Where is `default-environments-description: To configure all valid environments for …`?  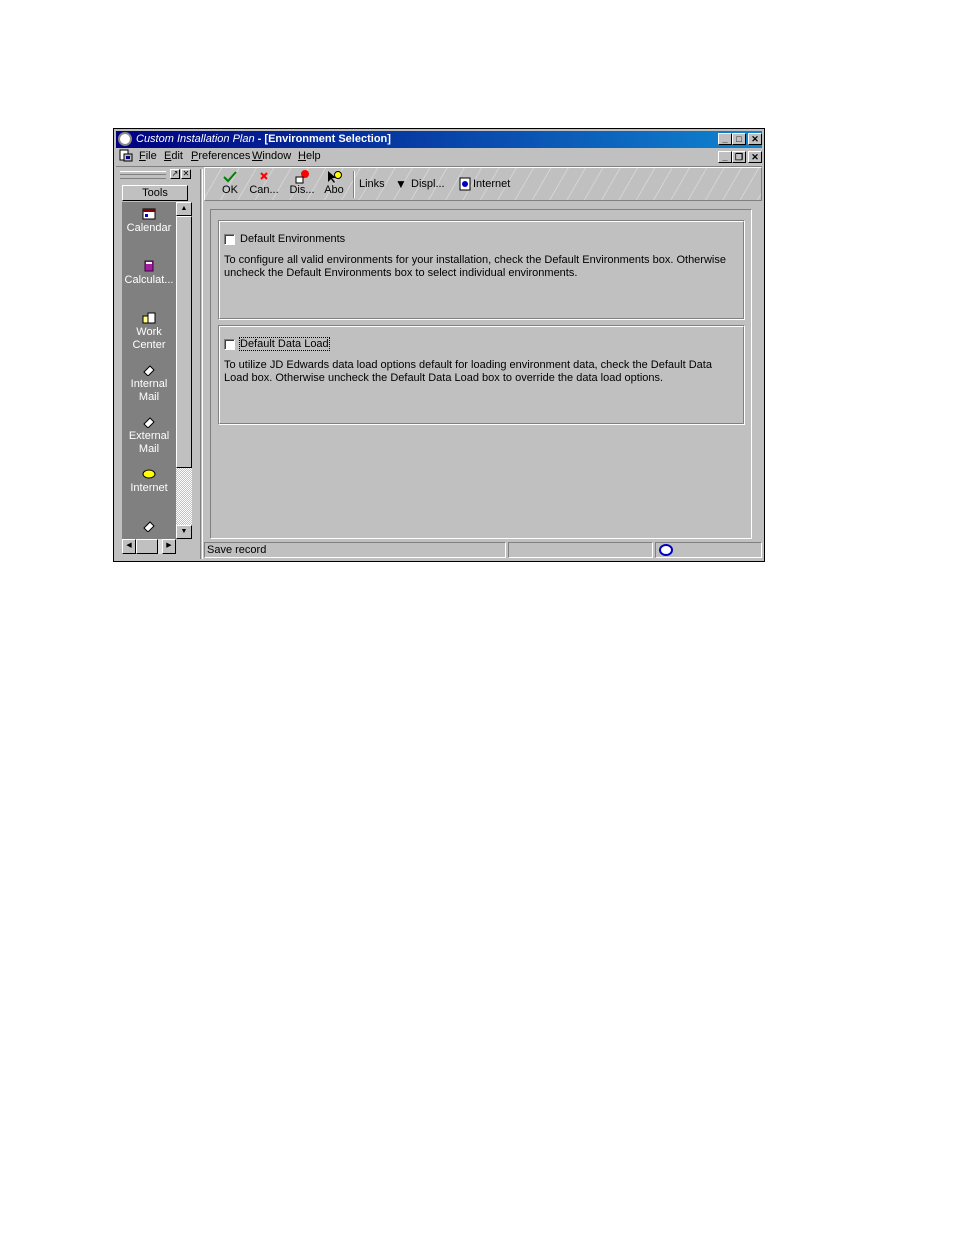 default-environments-description: To configure all valid environments for … is located at coordinates (480, 267).